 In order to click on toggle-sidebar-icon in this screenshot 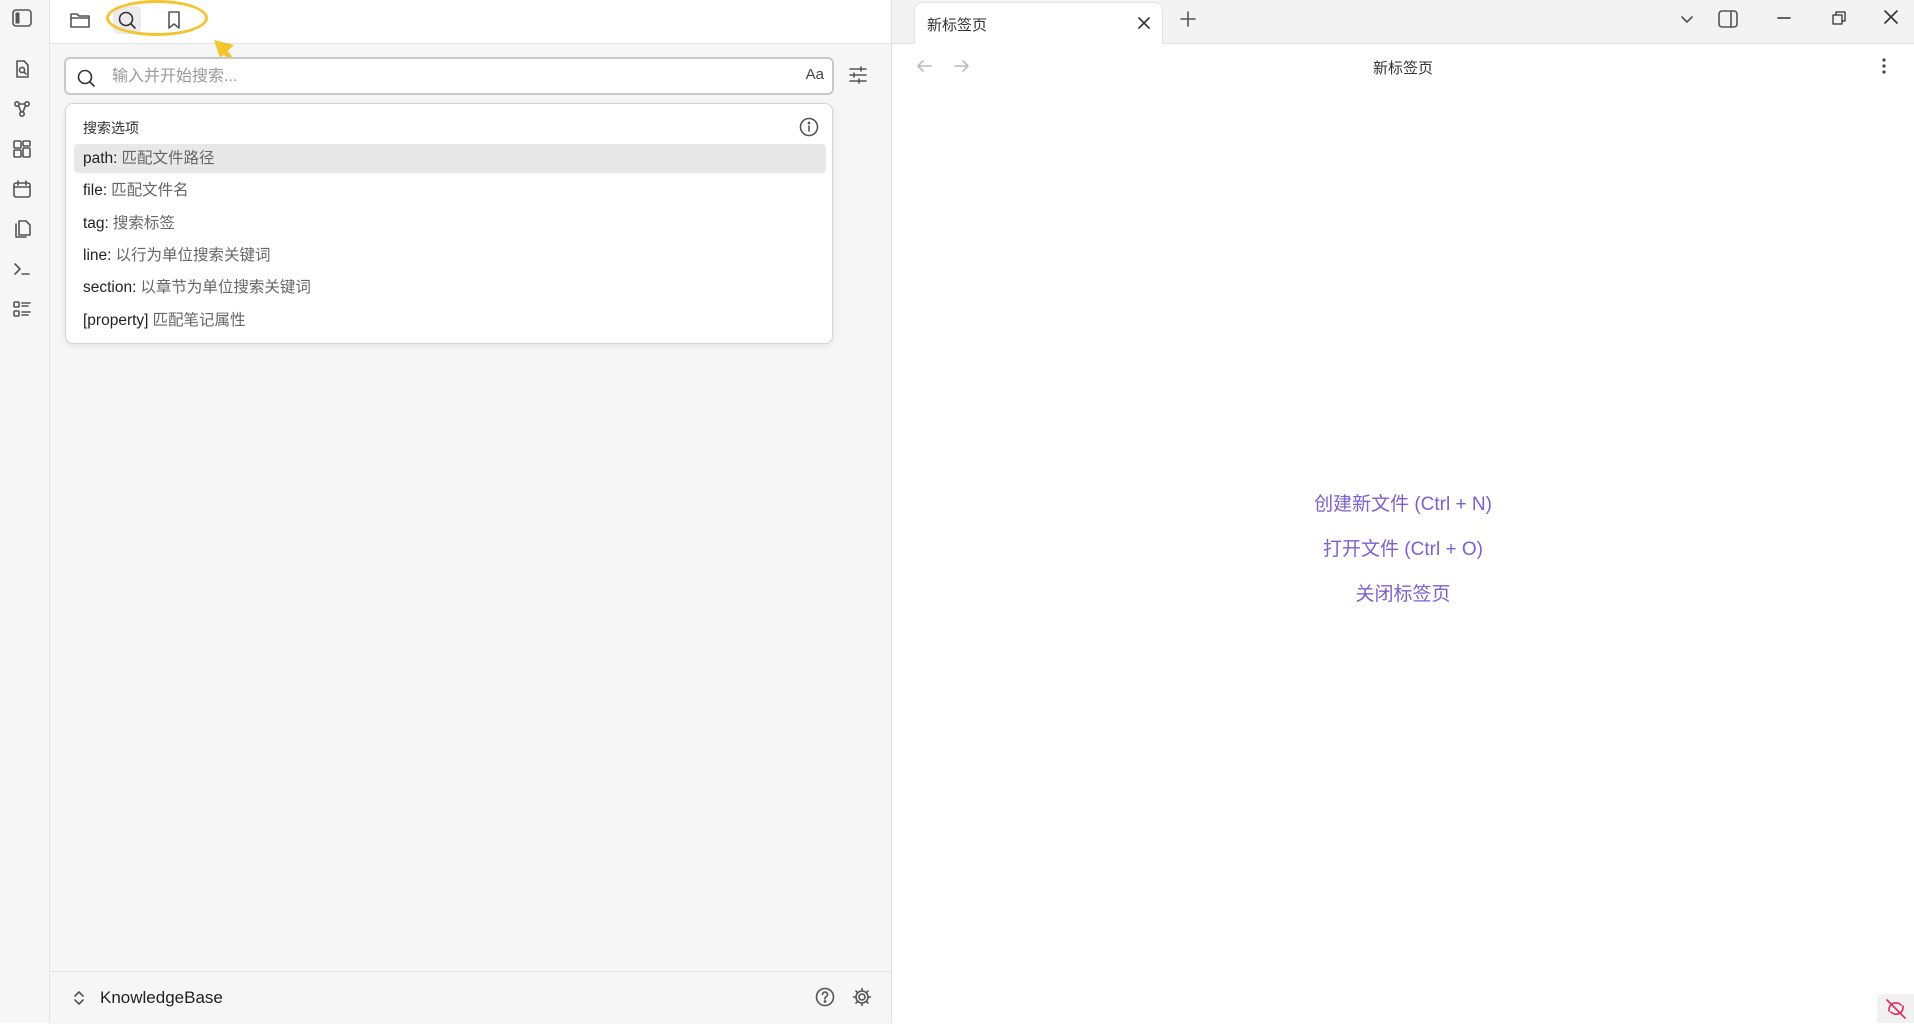, I will do `click(22, 18)`.